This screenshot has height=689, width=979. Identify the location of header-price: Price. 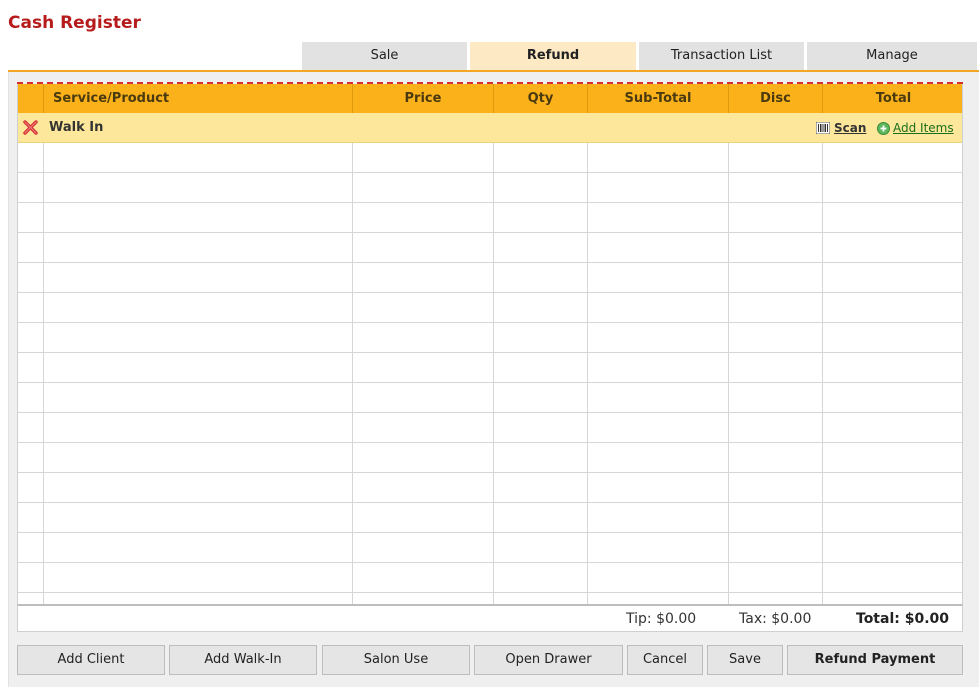
(423, 98).